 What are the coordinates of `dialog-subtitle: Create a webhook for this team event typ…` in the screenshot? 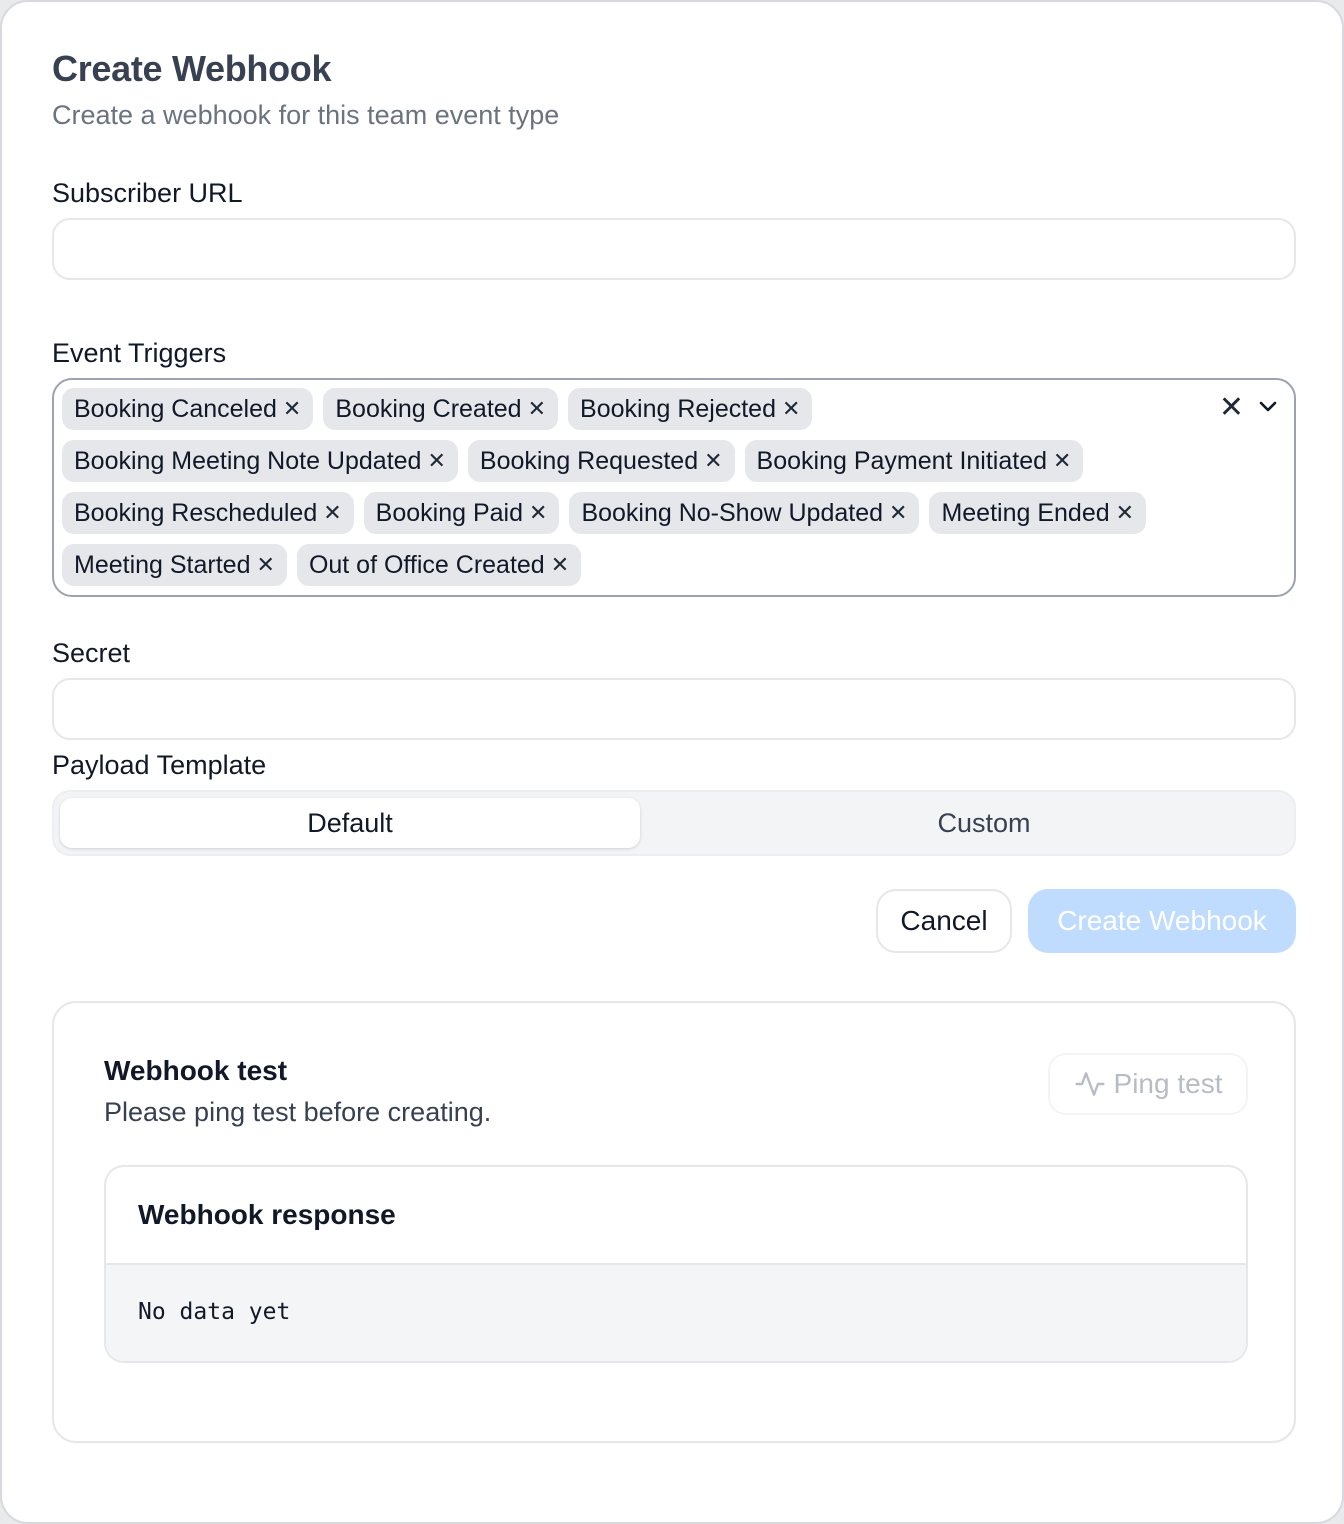 It's located at (306, 115).